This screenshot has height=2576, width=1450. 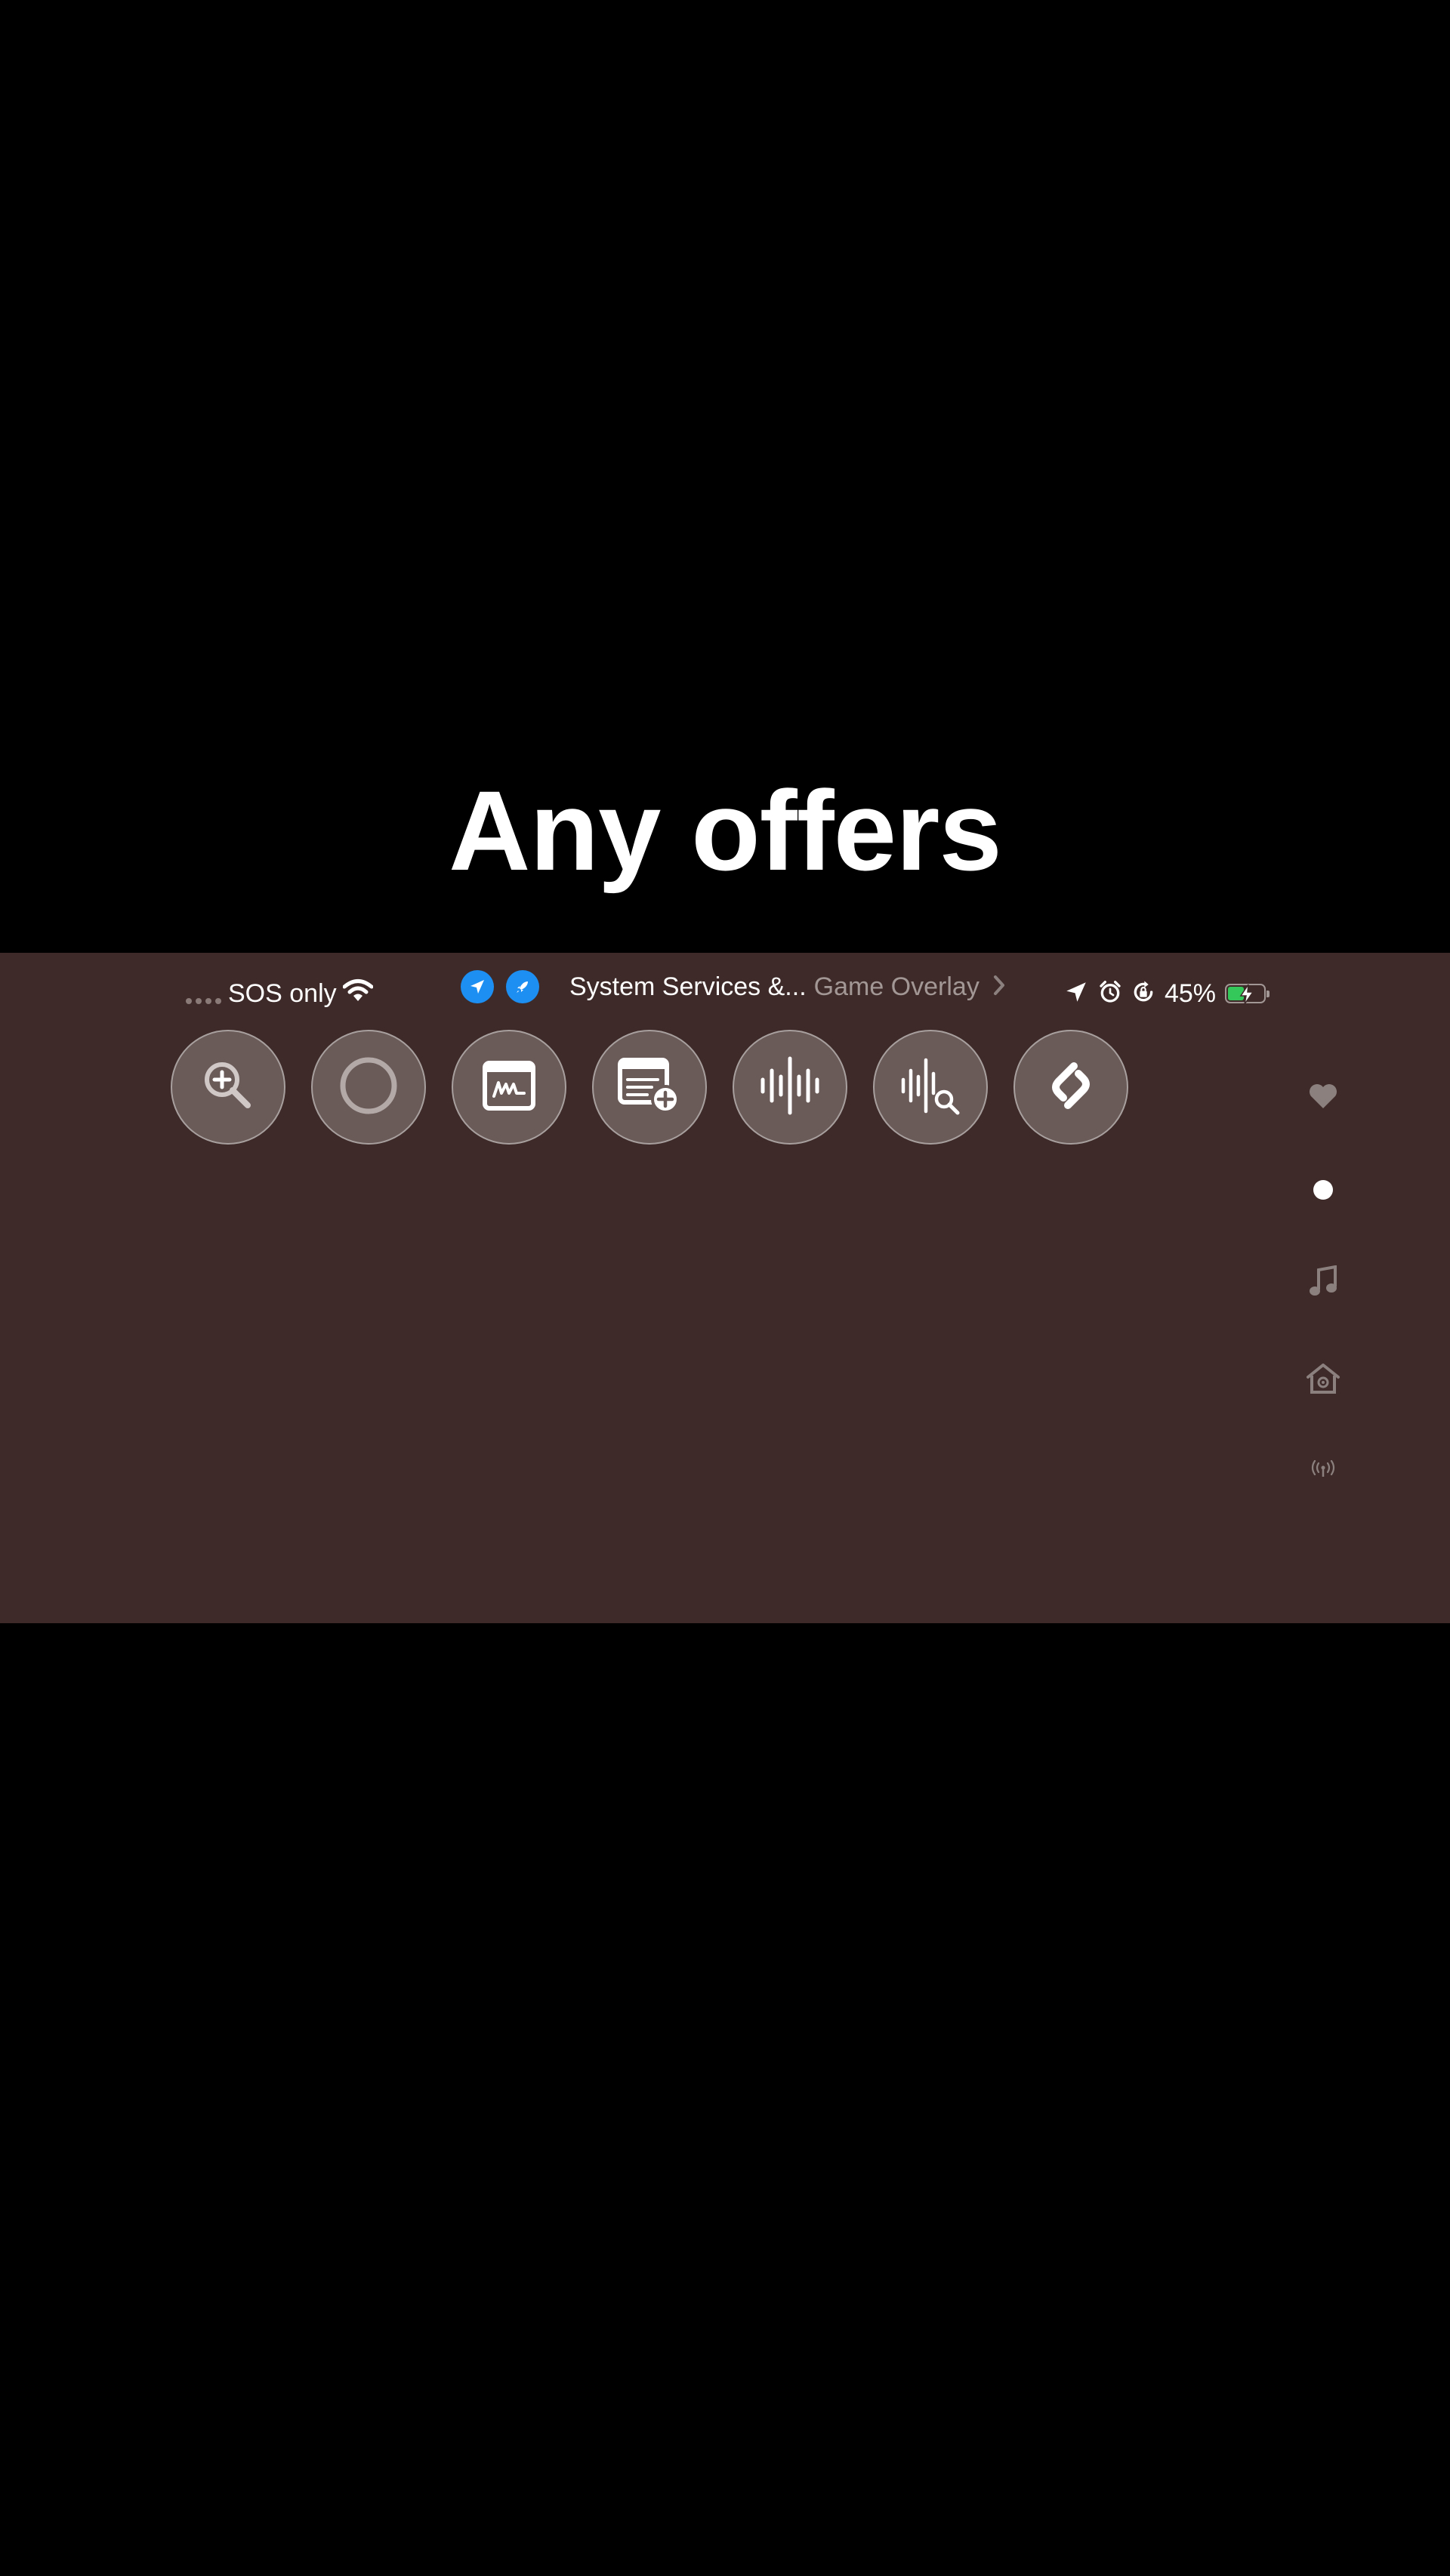 I want to click on record-circle-icon, so click(x=368, y=1087).